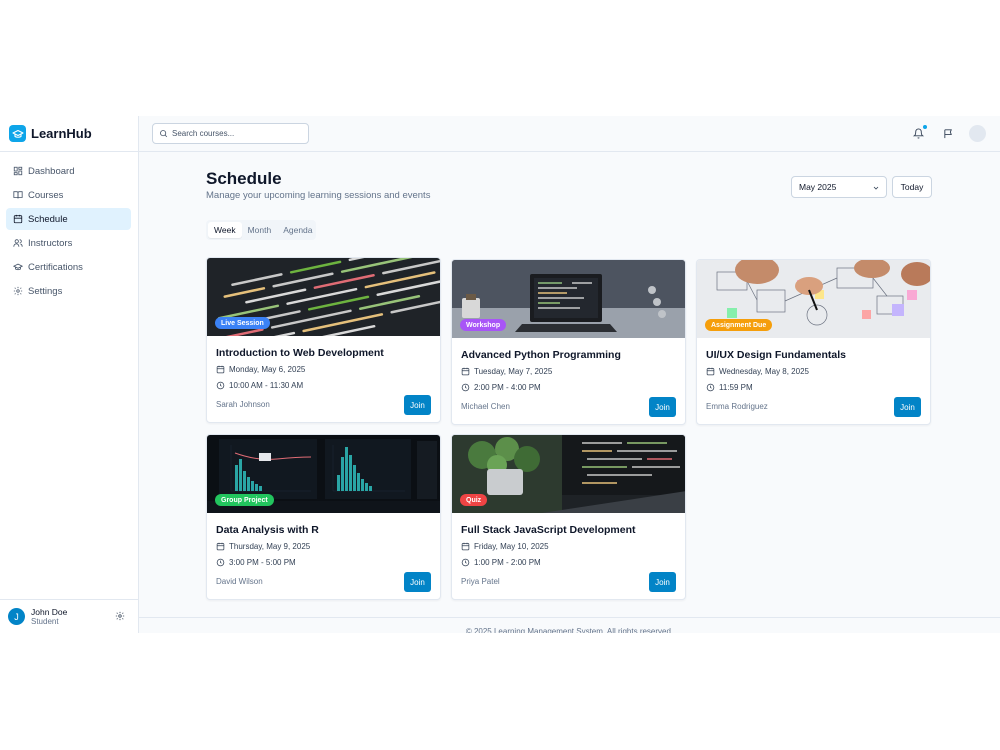 This screenshot has height=750, width=1000. Describe the element at coordinates (918, 133) in the screenshot. I see `bell-icon` at that location.